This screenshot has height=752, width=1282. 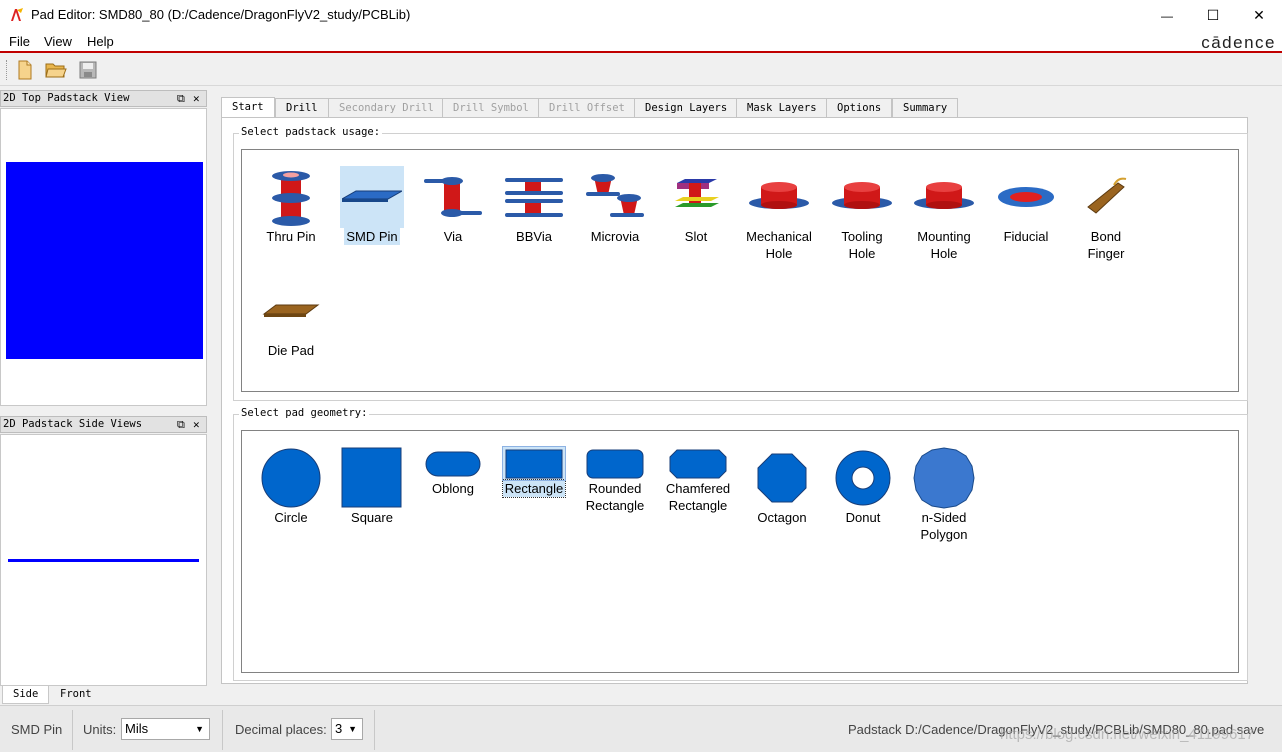 I want to click on status-separator, so click(x=222, y=730).